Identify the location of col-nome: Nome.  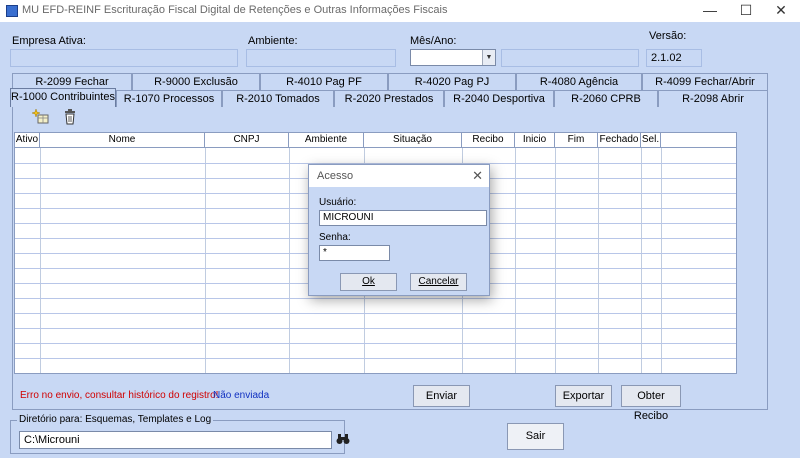
(122, 140).